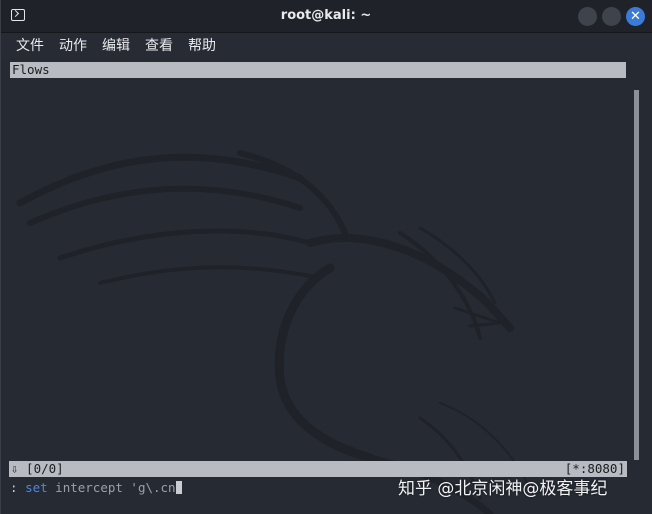 The height and width of the screenshot is (514, 652). I want to click on menu-item-file: 文件, so click(30, 45).